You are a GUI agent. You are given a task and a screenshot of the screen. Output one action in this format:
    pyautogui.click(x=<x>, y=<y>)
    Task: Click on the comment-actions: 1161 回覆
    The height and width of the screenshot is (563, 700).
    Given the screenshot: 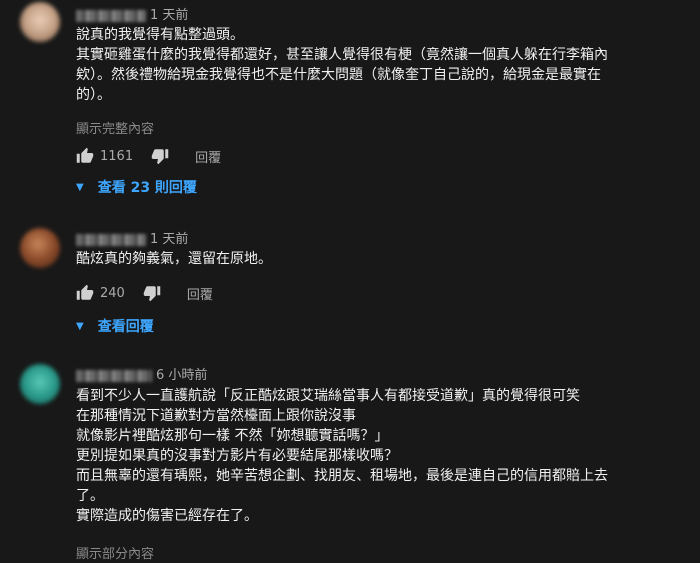 What is the action you would take?
    pyautogui.click(x=148, y=156)
    